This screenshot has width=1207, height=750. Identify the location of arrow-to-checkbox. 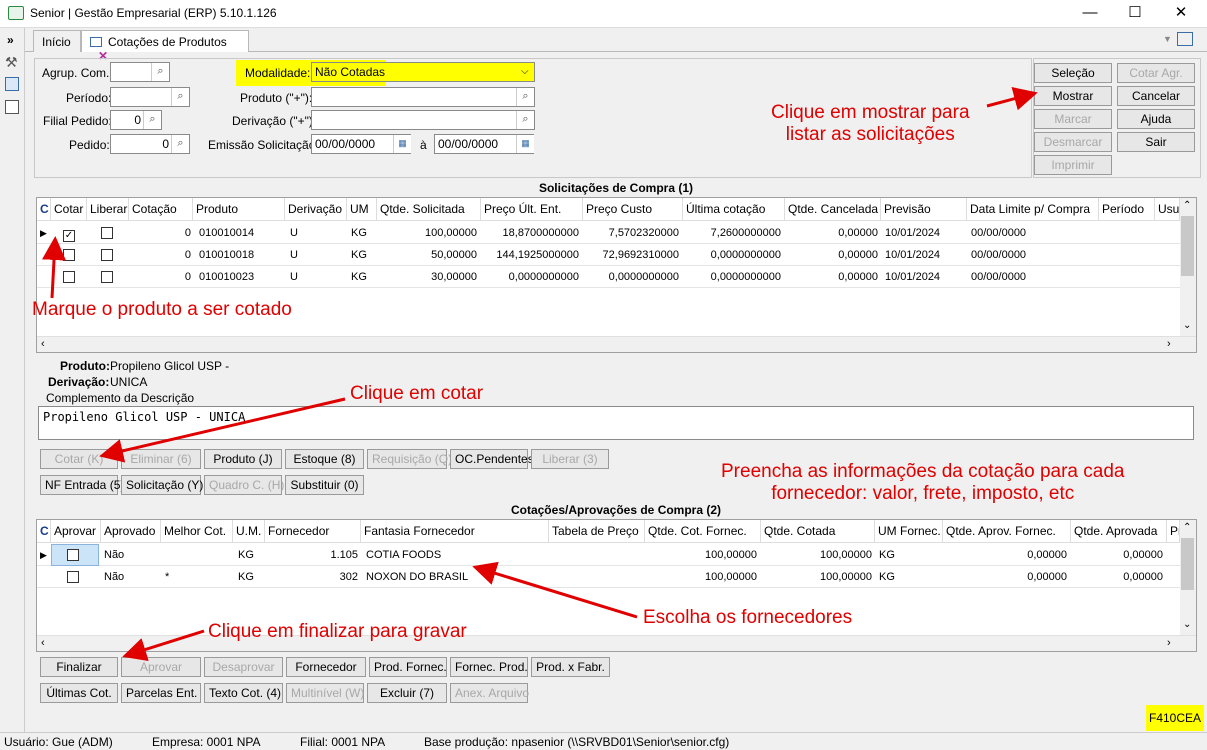
(54, 267).